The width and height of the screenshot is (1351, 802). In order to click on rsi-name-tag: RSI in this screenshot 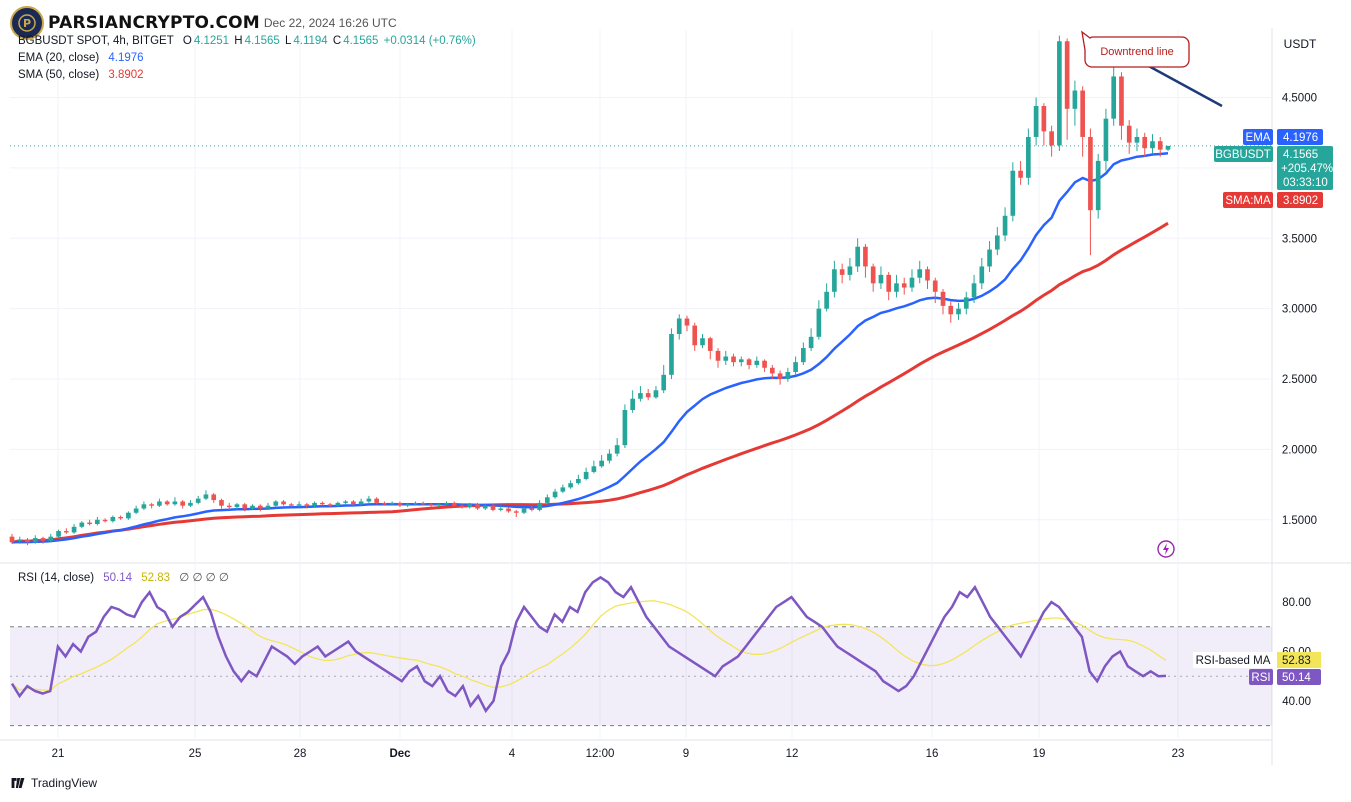, I will do `click(1261, 677)`.